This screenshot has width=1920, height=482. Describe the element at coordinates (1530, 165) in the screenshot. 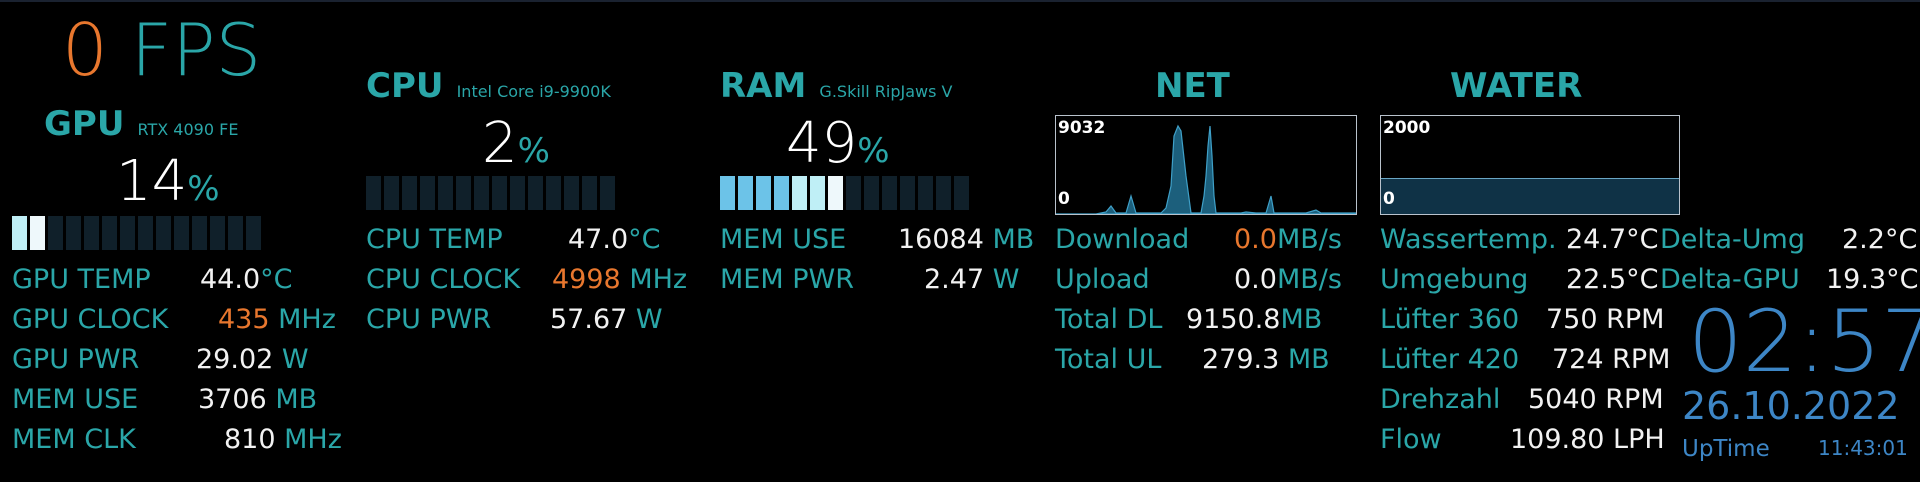

I see `water-graph: 2000 0` at that location.